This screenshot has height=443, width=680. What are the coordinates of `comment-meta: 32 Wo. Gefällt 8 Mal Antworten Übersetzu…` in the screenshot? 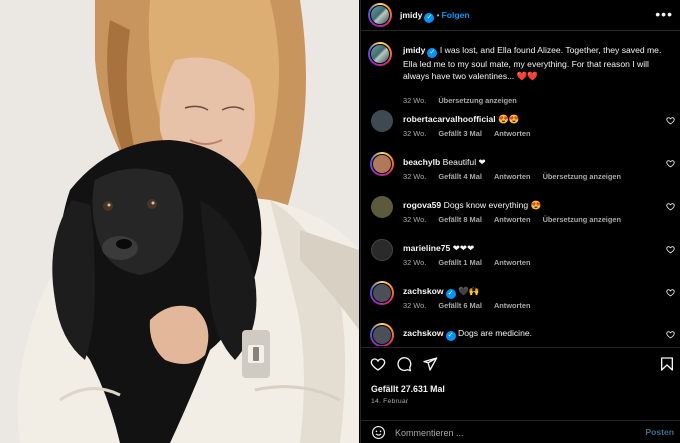 It's located at (517, 219).